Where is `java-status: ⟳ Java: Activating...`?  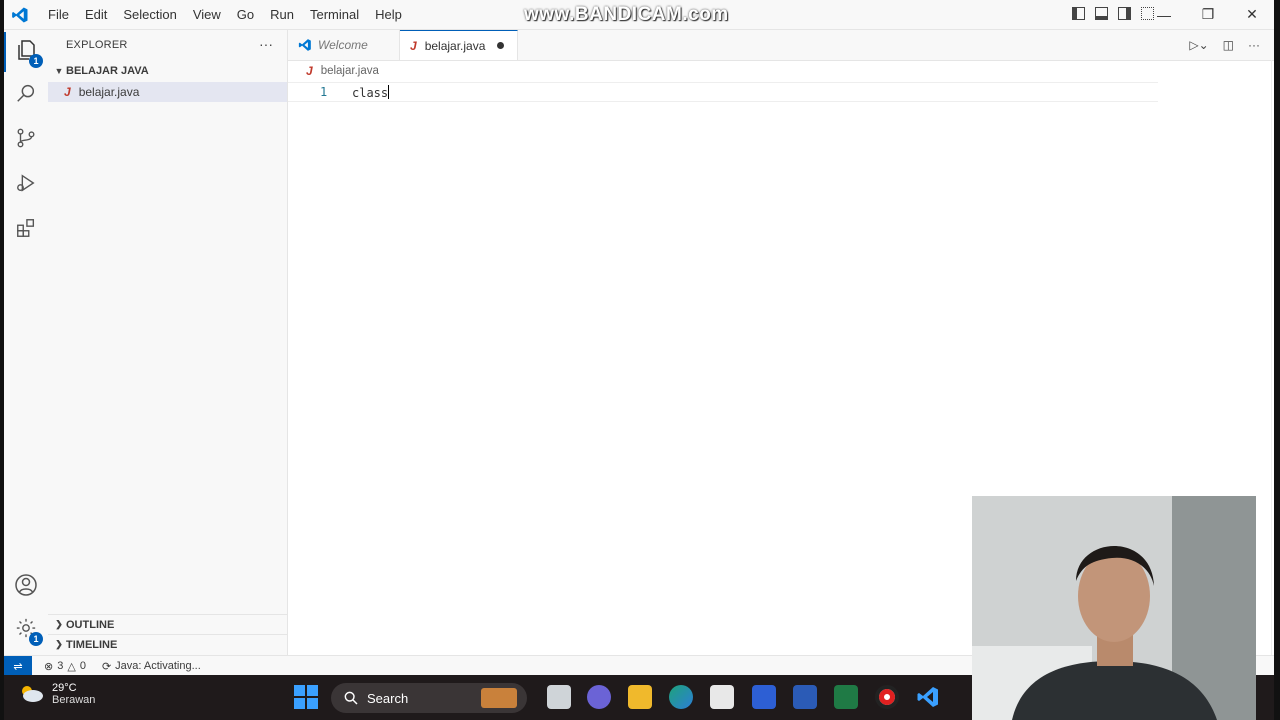
java-status: ⟳ Java: Activating... is located at coordinates (151, 666).